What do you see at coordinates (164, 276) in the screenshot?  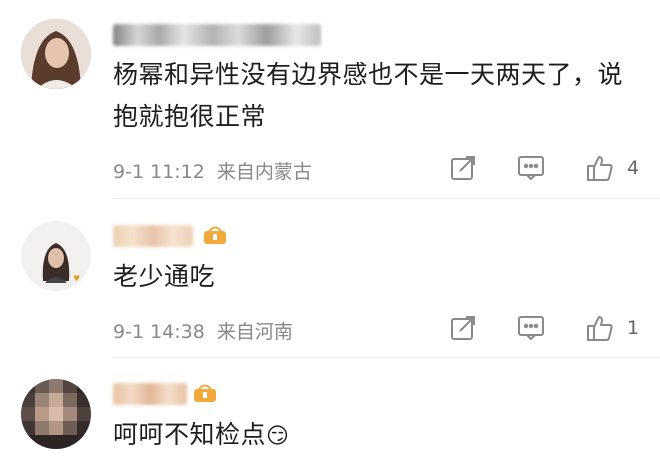 I see `comment-text: 老少通吃` at bounding box center [164, 276].